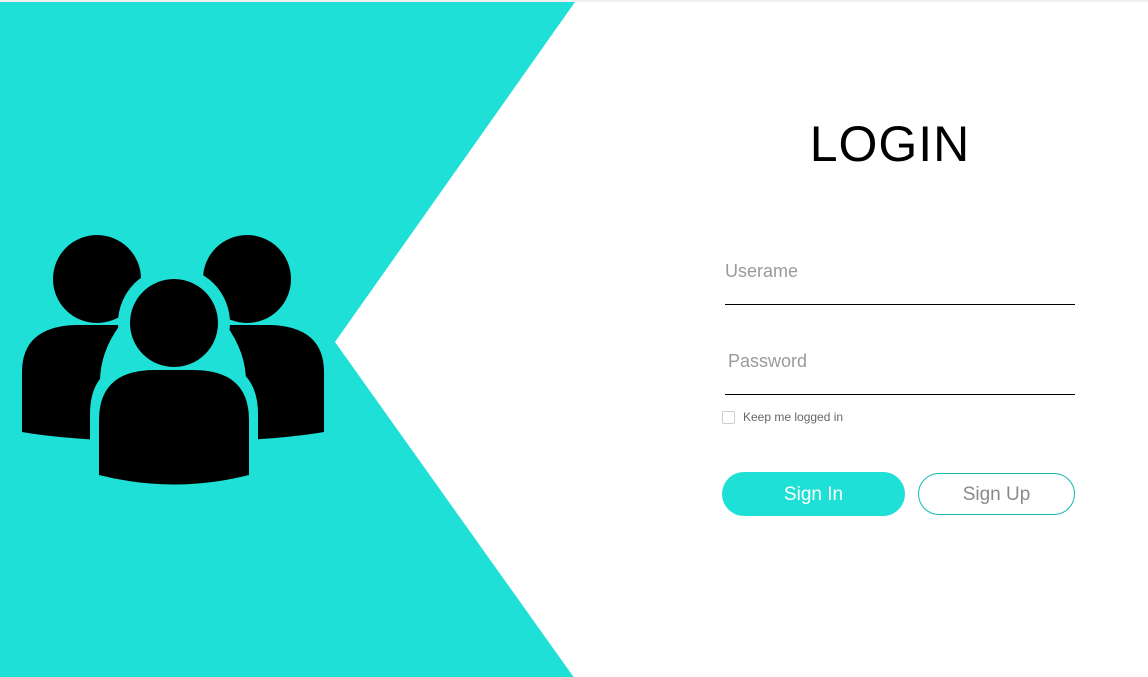 This screenshot has height=677, width=1148. Describe the element at coordinates (996, 494) in the screenshot. I see `sign-up-button: Sign Up` at that location.